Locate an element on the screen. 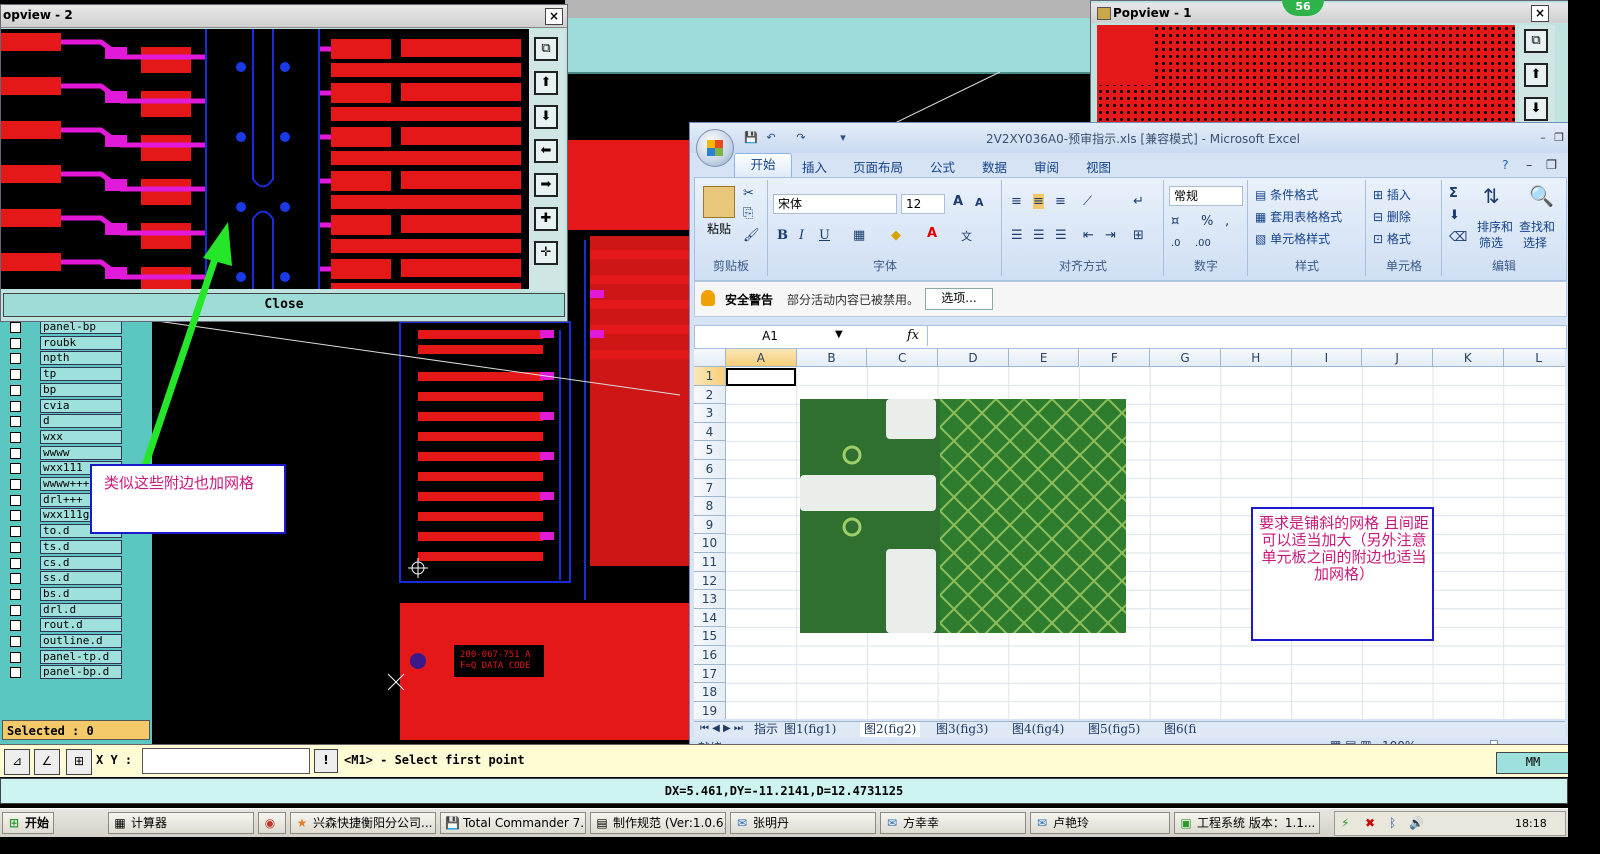 This screenshot has height=854, width=1600. undo-icon: ↶ is located at coordinates (771, 138).